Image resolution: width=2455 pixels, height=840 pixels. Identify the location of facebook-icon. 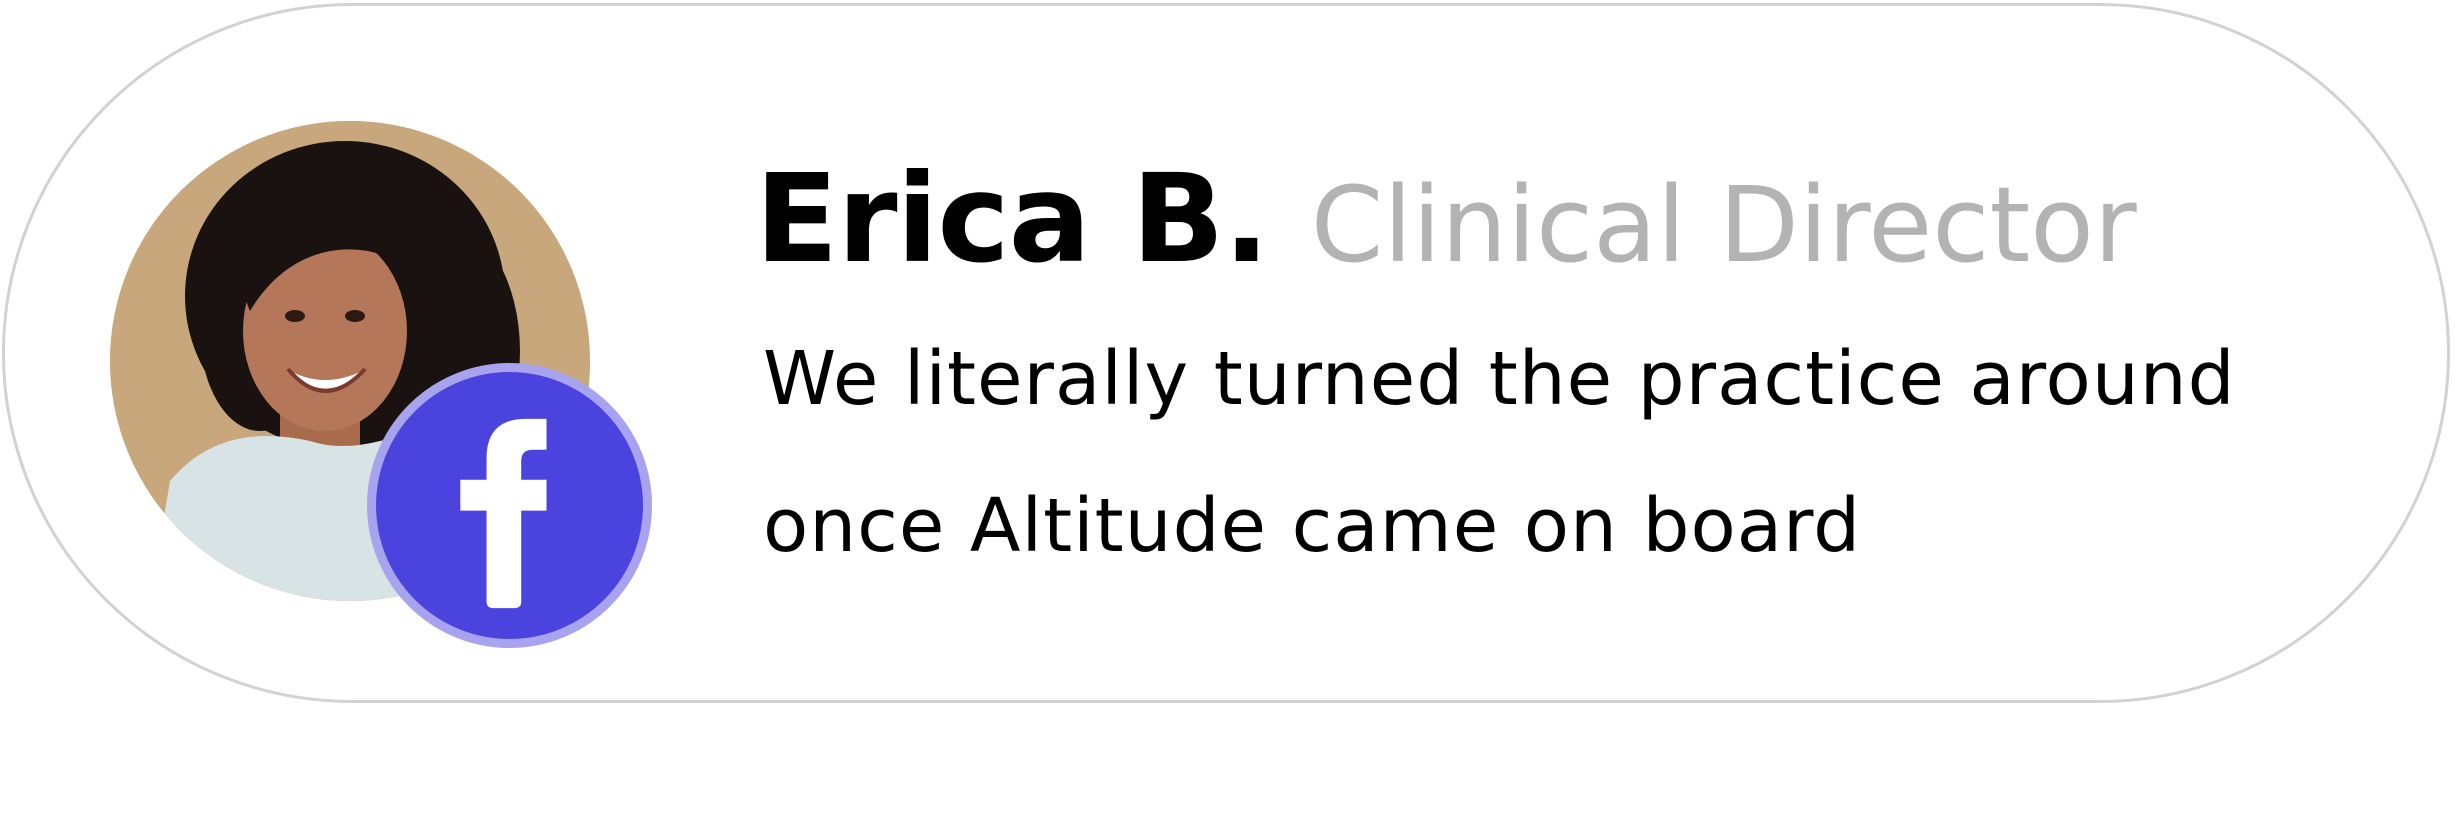
(503, 513).